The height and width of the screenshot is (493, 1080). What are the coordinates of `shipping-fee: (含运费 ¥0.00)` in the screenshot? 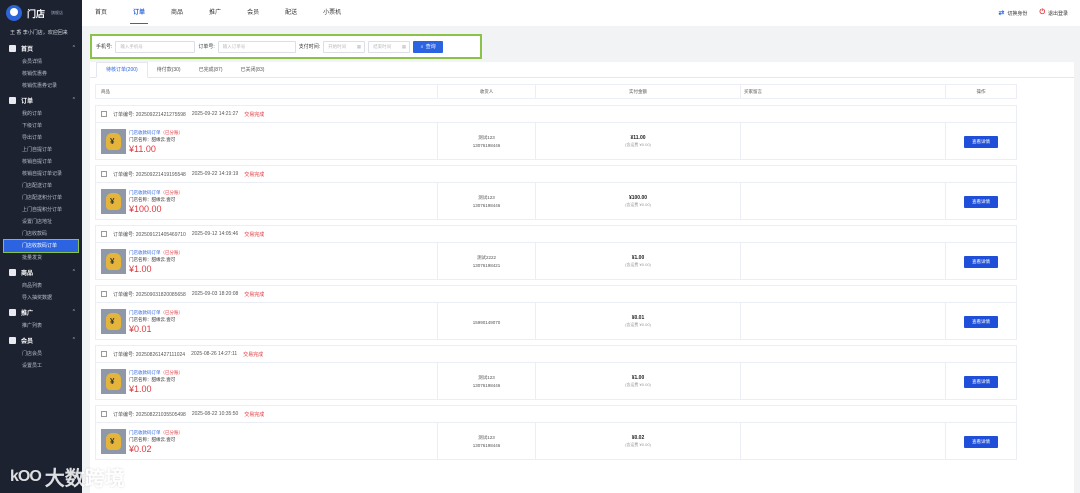 It's located at (638, 324).